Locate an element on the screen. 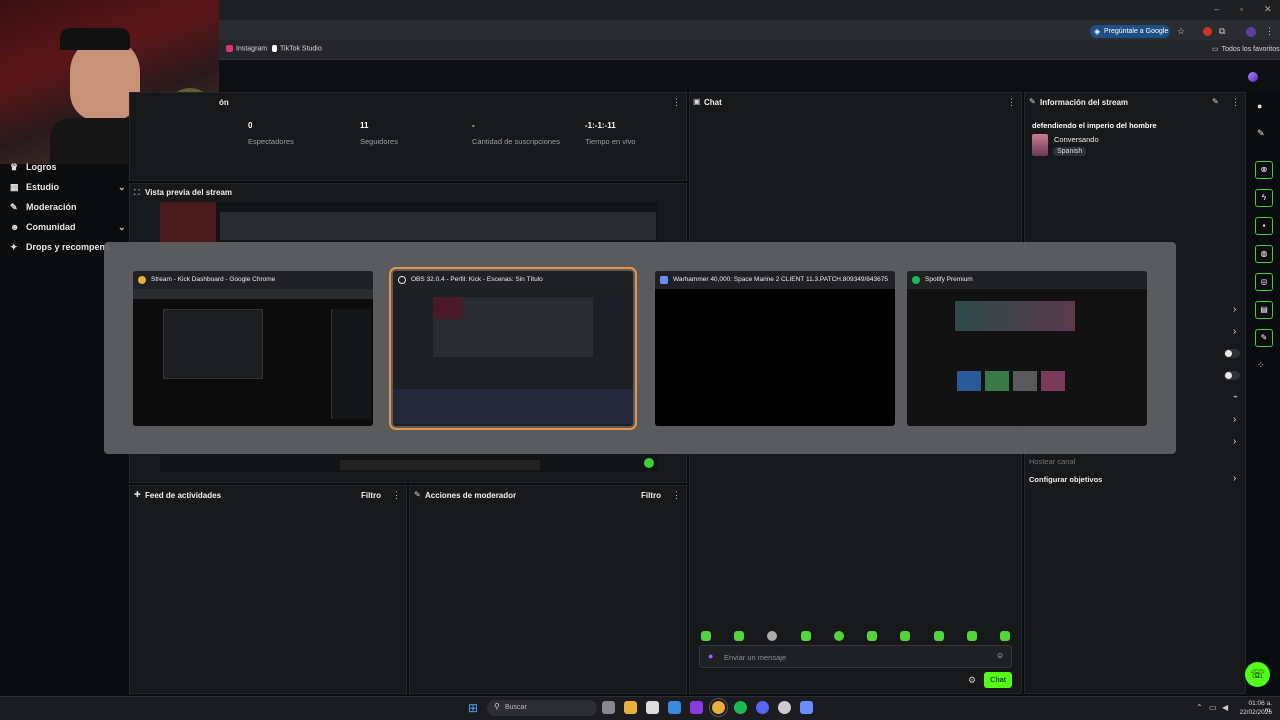  mod-actions-title: Acciones de moderador is located at coordinates (471, 495).